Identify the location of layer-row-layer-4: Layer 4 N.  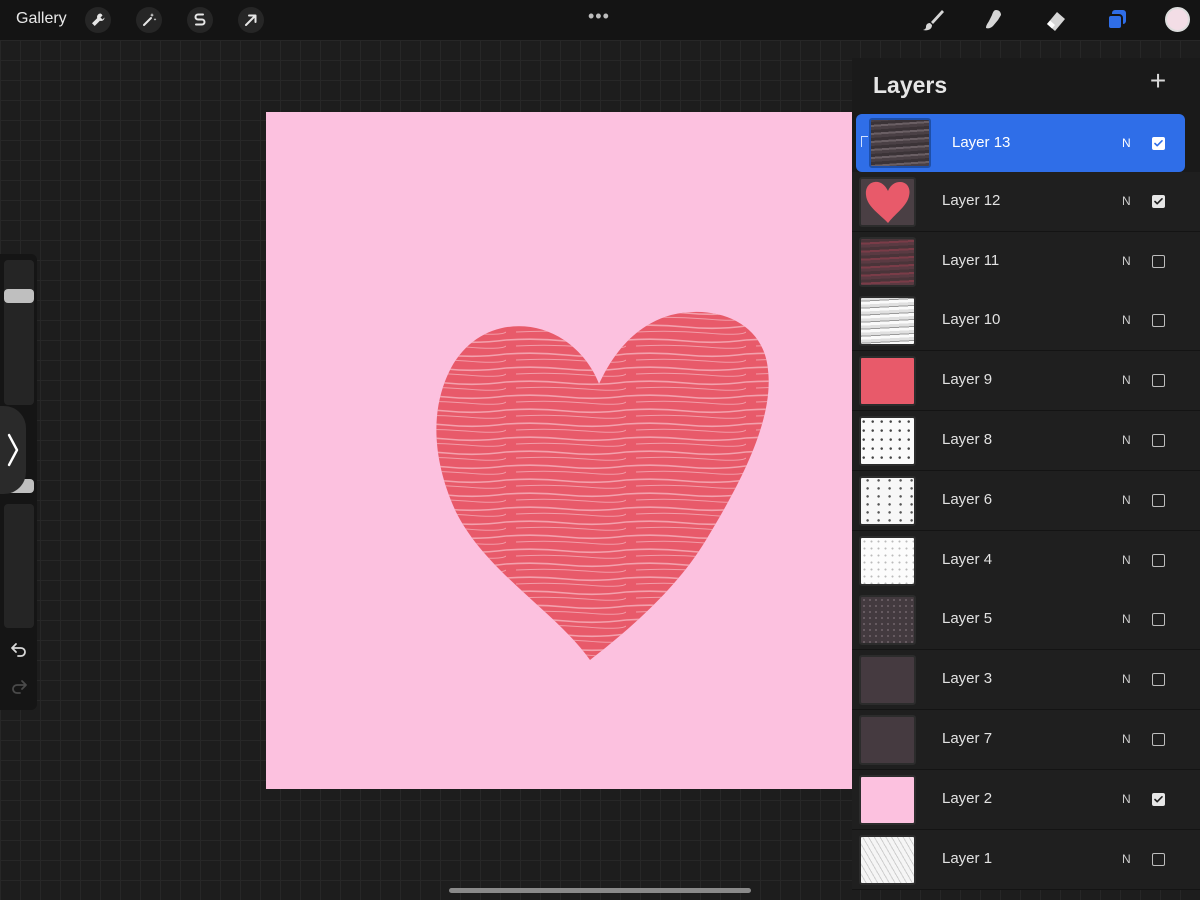
(1026, 560).